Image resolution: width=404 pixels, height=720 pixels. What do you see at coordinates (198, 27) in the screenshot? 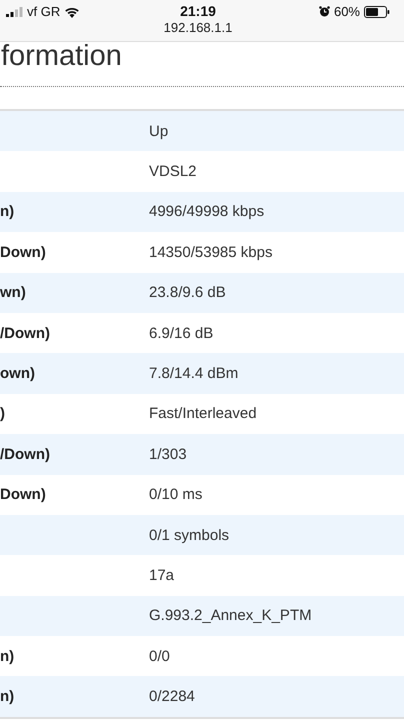
I see `address-text: 192.168.1.1` at bounding box center [198, 27].